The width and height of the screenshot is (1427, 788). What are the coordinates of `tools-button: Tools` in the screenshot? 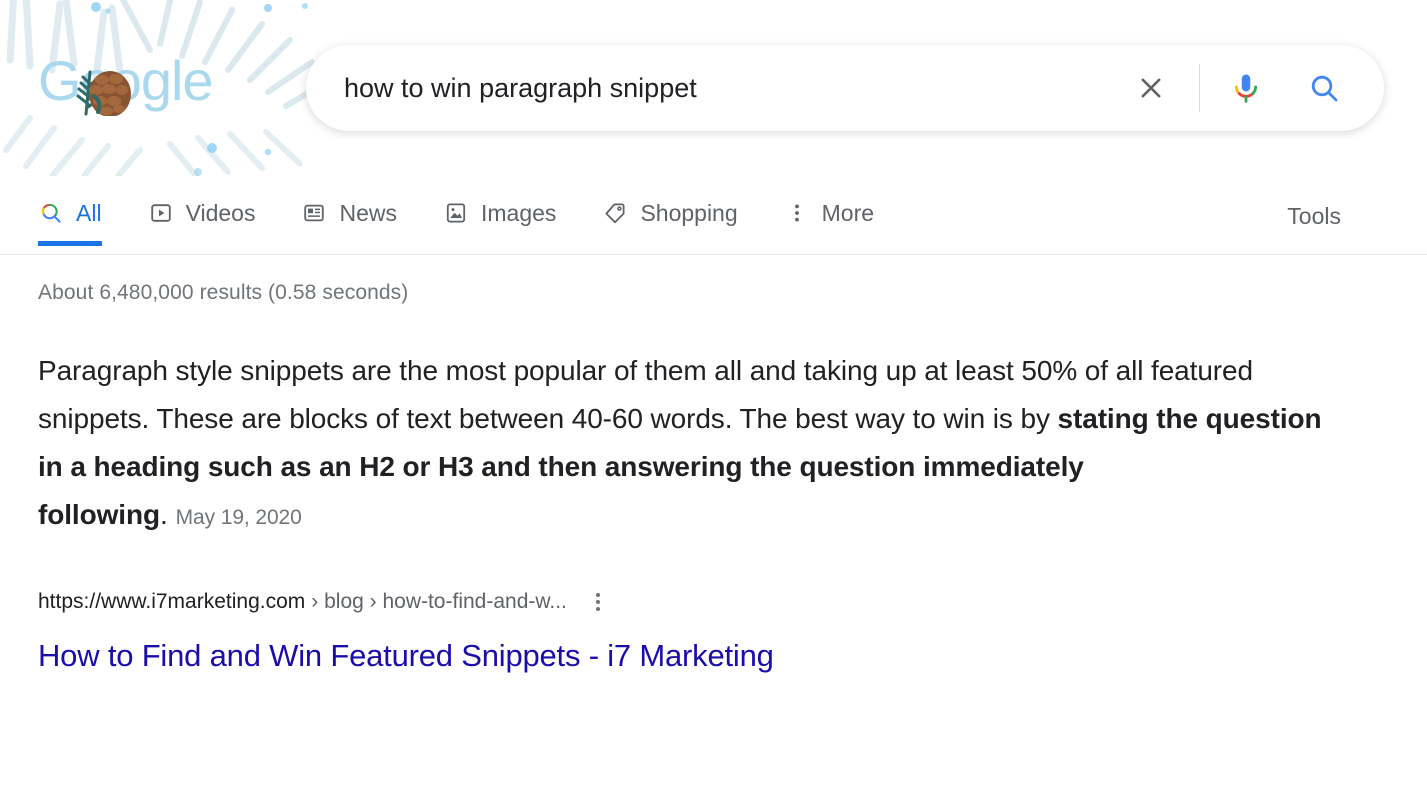 It's located at (1314, 216).